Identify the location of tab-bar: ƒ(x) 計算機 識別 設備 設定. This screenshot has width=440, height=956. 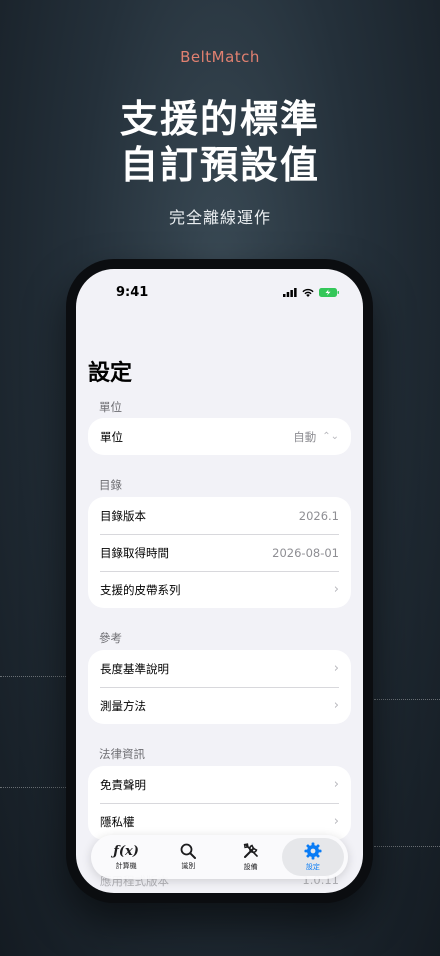
(219, 857).